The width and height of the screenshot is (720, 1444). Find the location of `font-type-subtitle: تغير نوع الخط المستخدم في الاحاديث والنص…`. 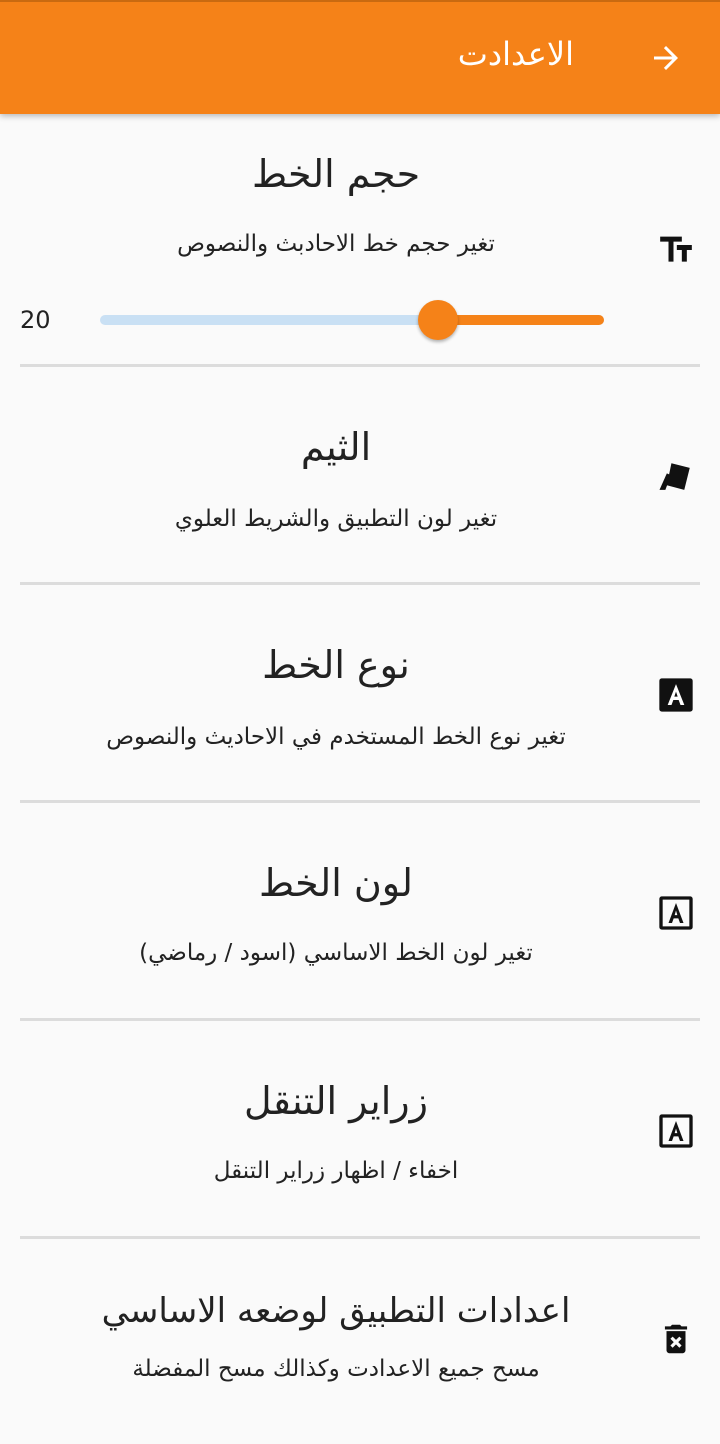

font-type-subtitle: تغير نوع الخط المستخدم في الاحاديث والنص… is located at coordinates (336, 737).